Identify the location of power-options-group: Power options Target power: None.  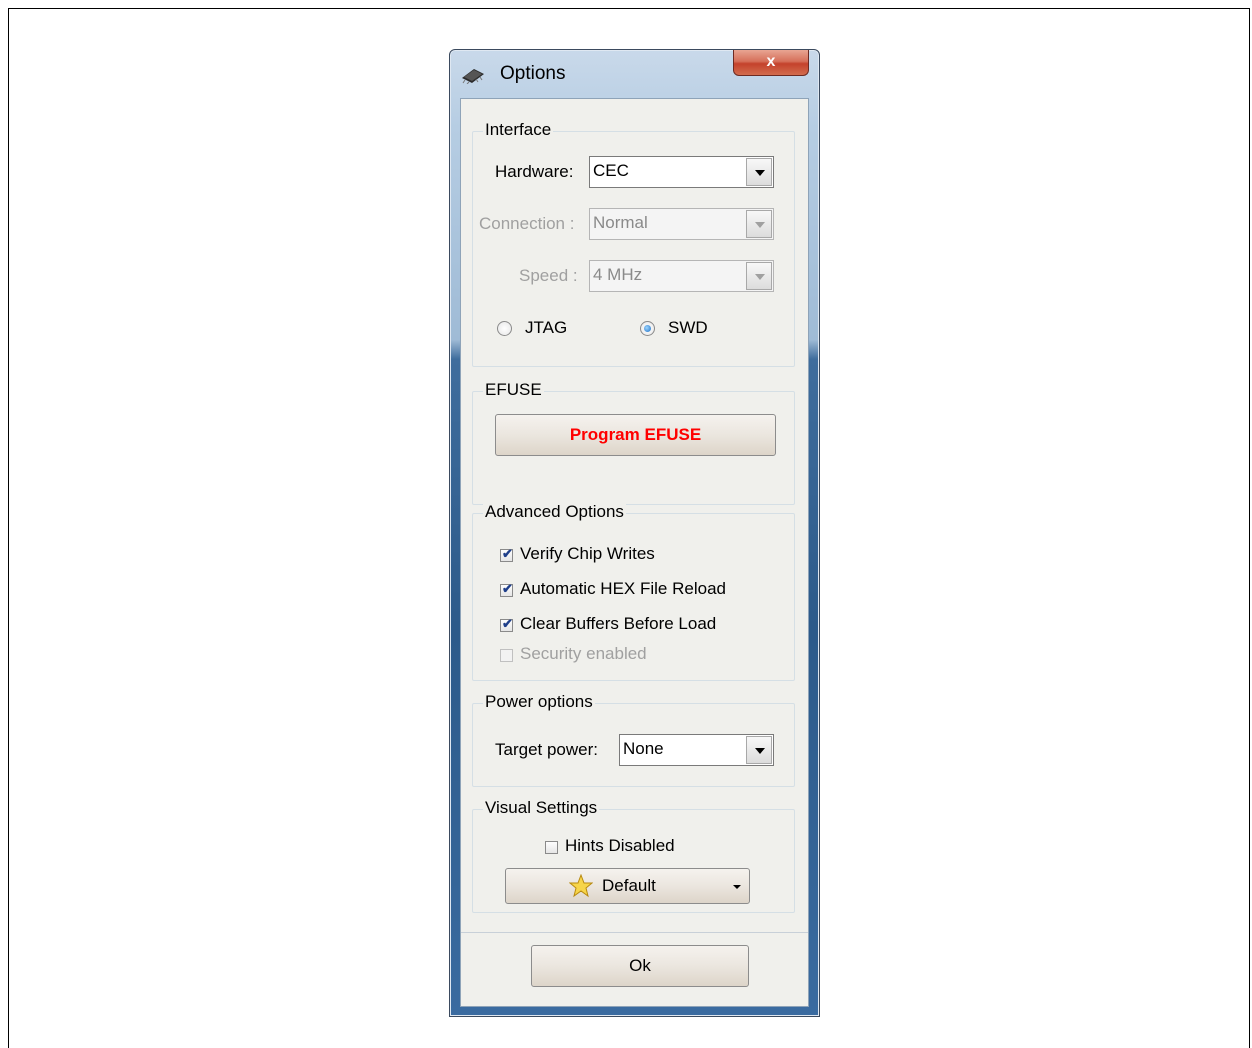
(633, 739).